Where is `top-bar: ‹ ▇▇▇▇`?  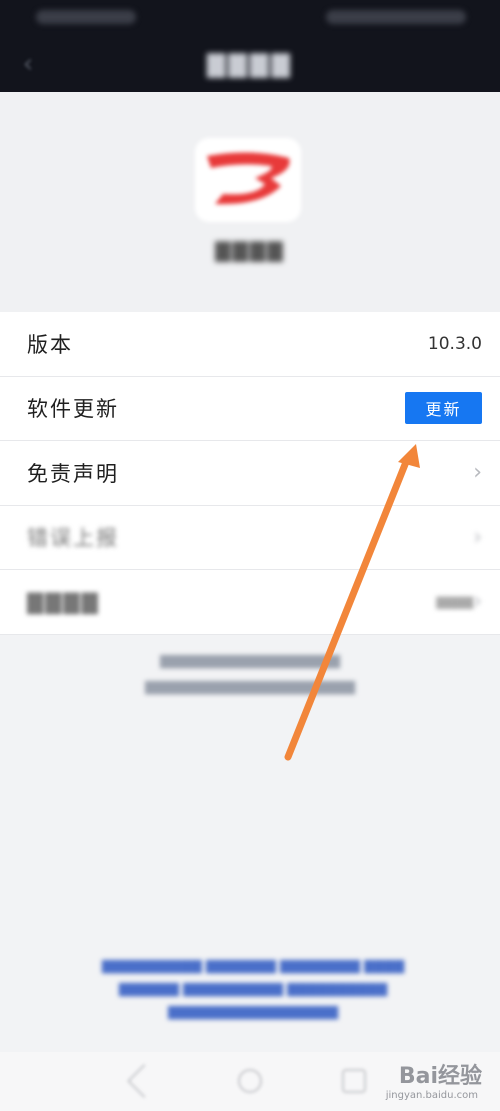 top-bar: ‹ ▇▇▇▇ is located at coordinates (250, 64).